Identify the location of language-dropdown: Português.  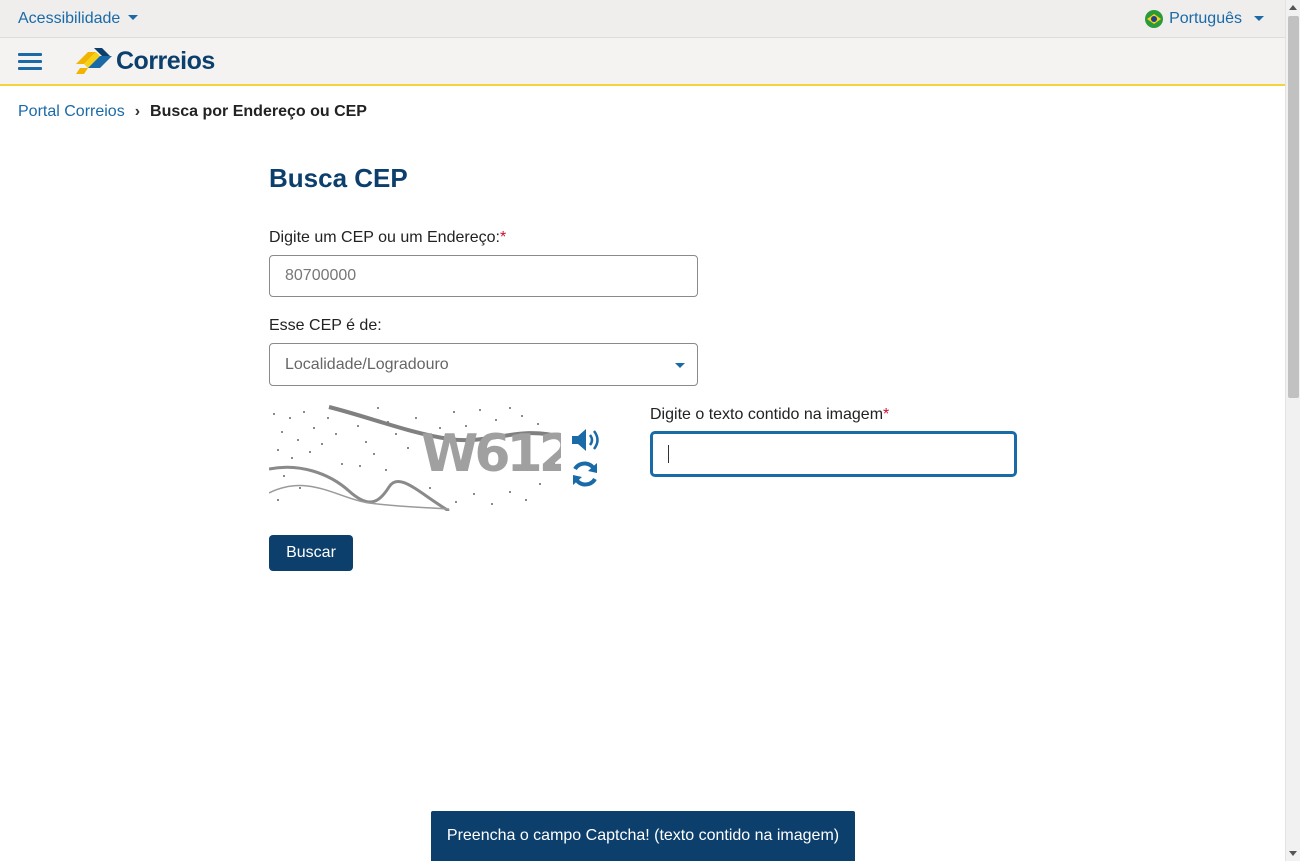
(1204, 19).